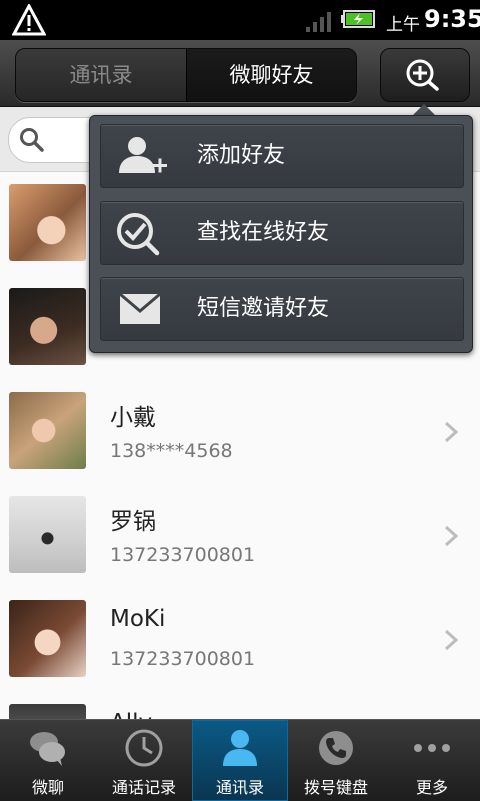 Image resolution: width=480 pixels, height=801 pixels. I want to click on menu-item-sms-invite: 短信邀请好友, so click(282, 309).